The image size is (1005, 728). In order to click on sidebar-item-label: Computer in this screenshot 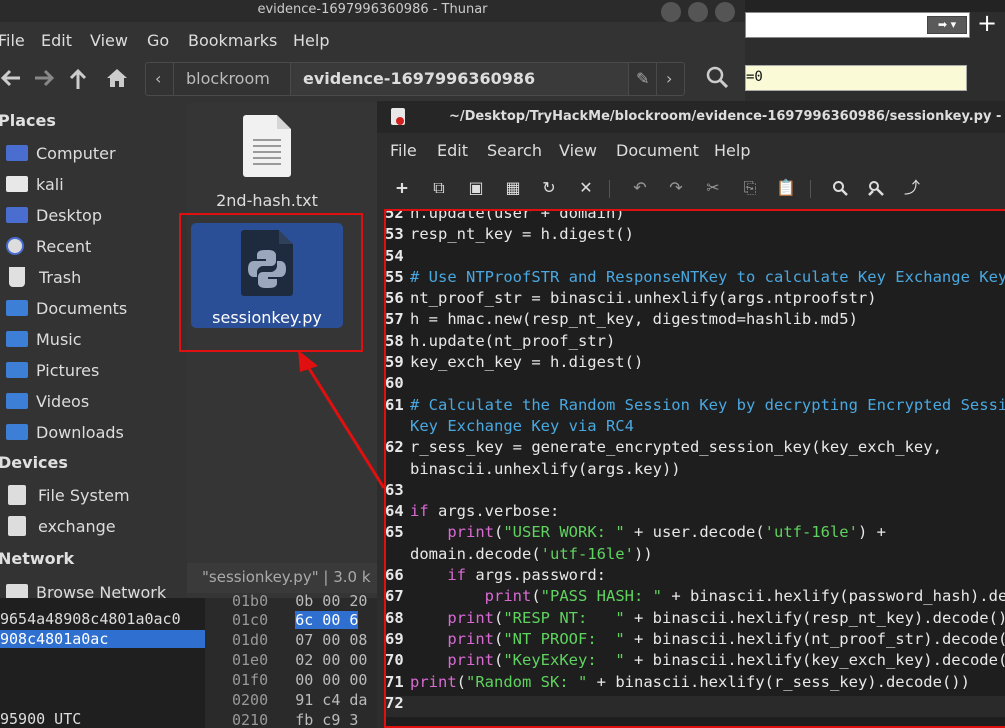, I will do `click(76, 153)`.